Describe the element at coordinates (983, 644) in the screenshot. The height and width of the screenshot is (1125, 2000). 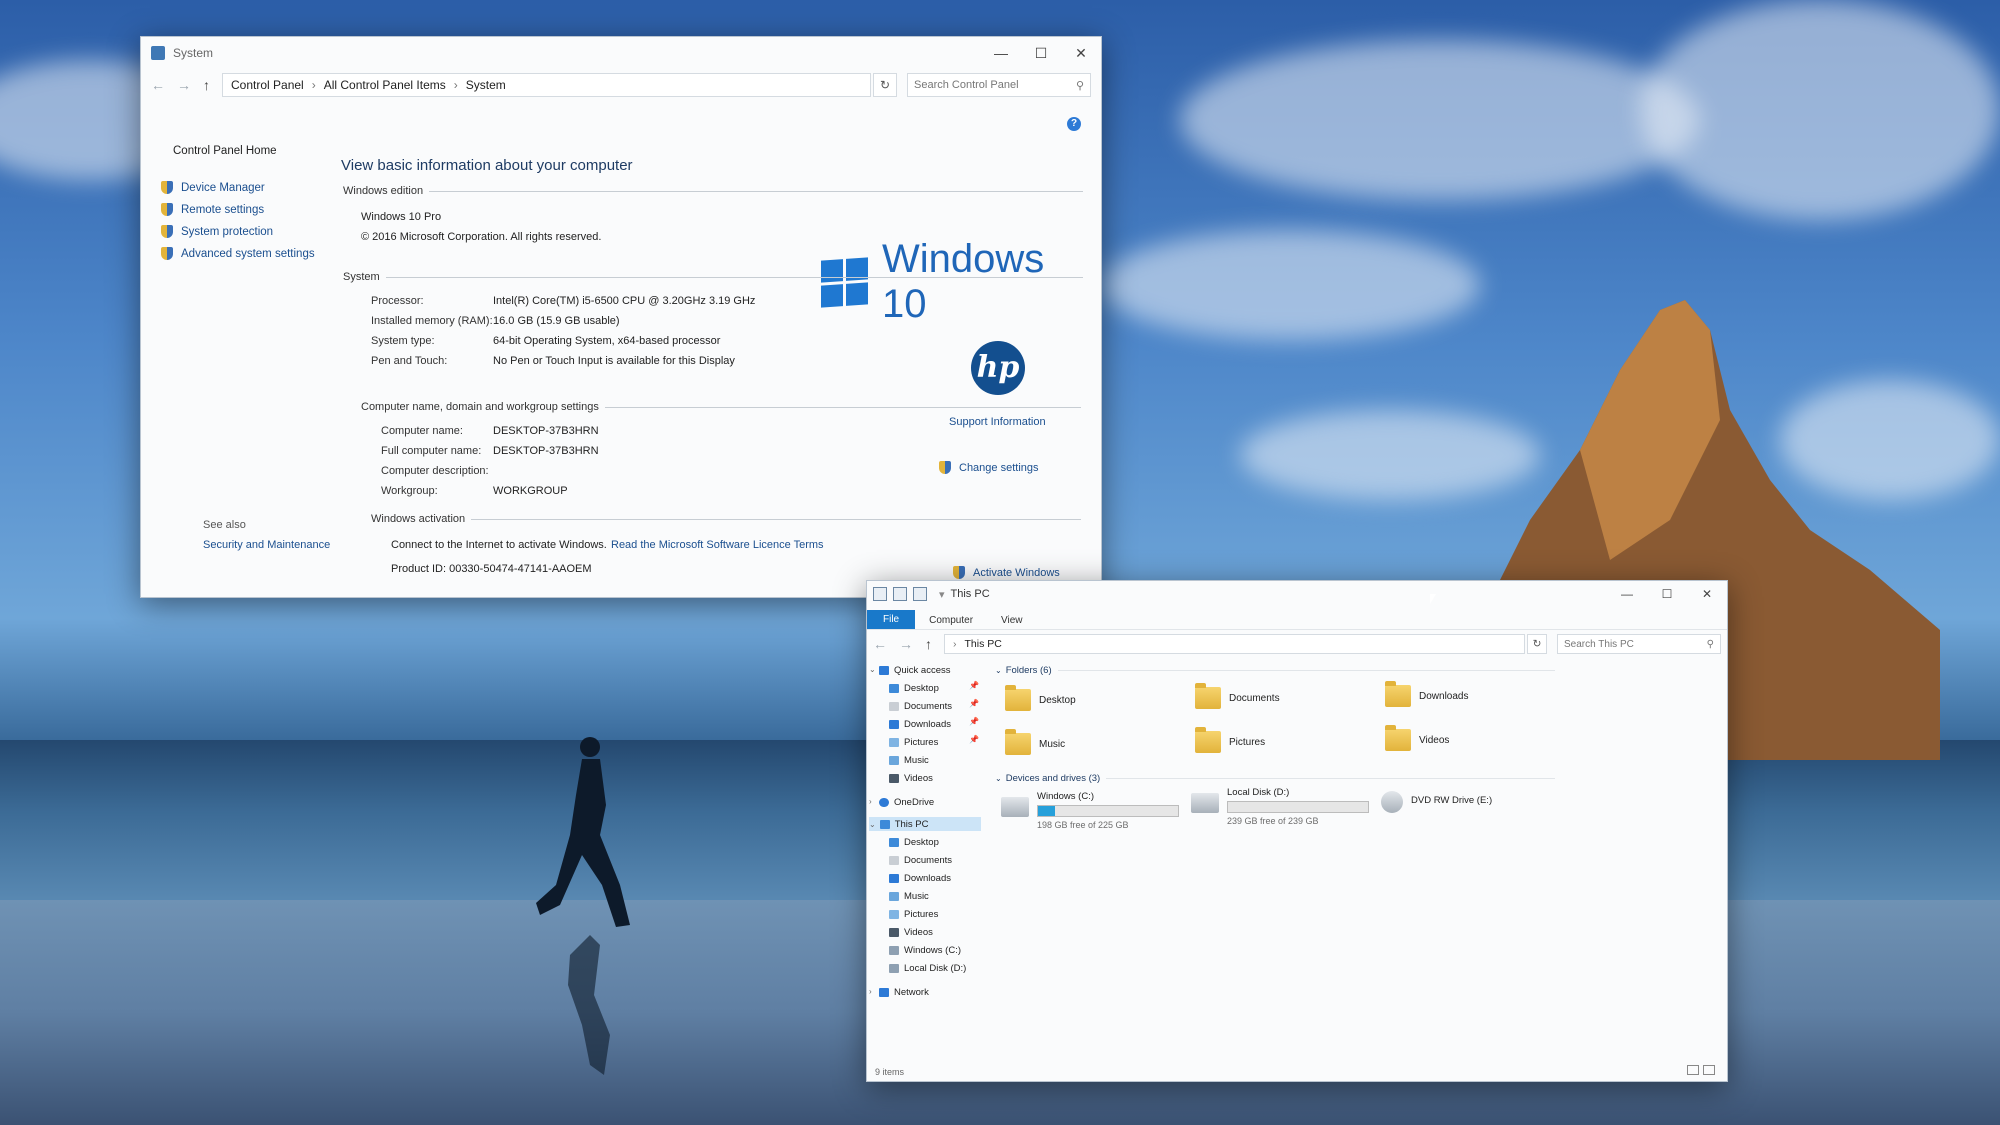
I see `breadcrumb-this-pc: This PC` at that location.